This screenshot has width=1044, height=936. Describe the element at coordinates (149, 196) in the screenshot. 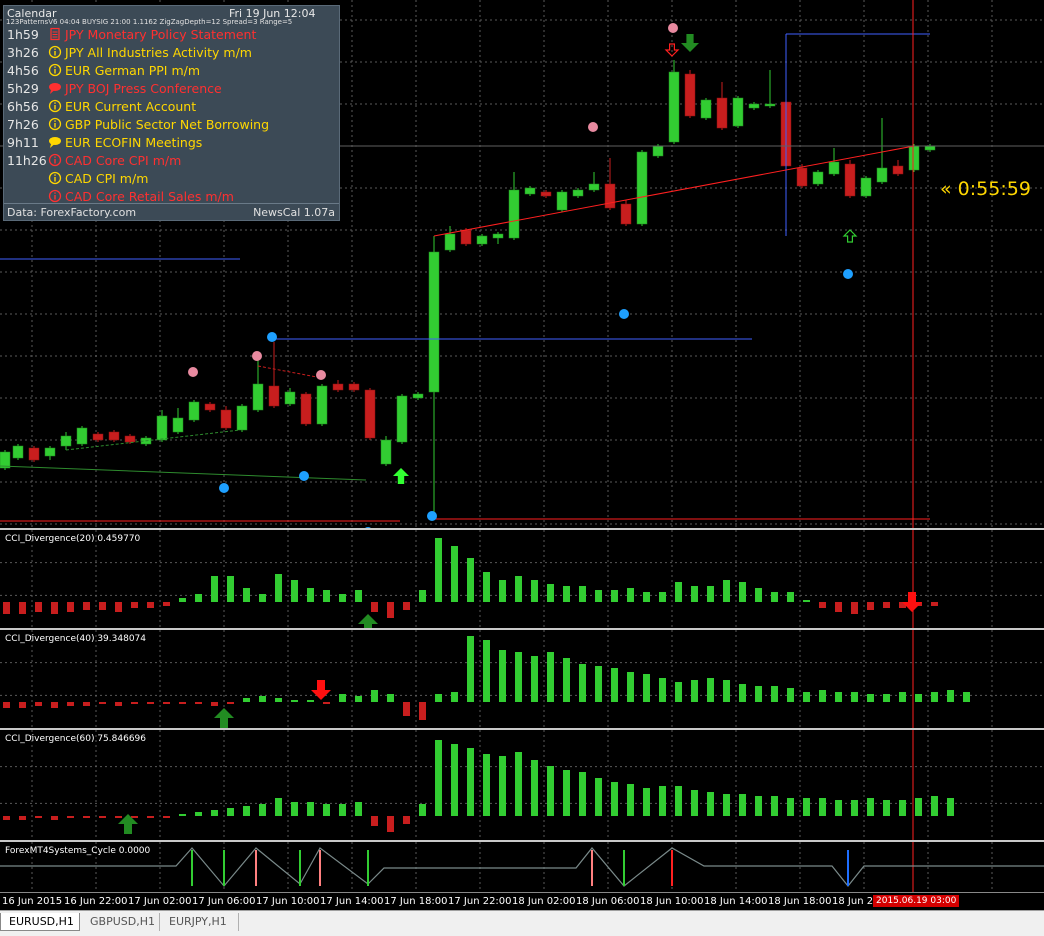

I see `event-text: CAD Core Retail Sales m/m` at that location.